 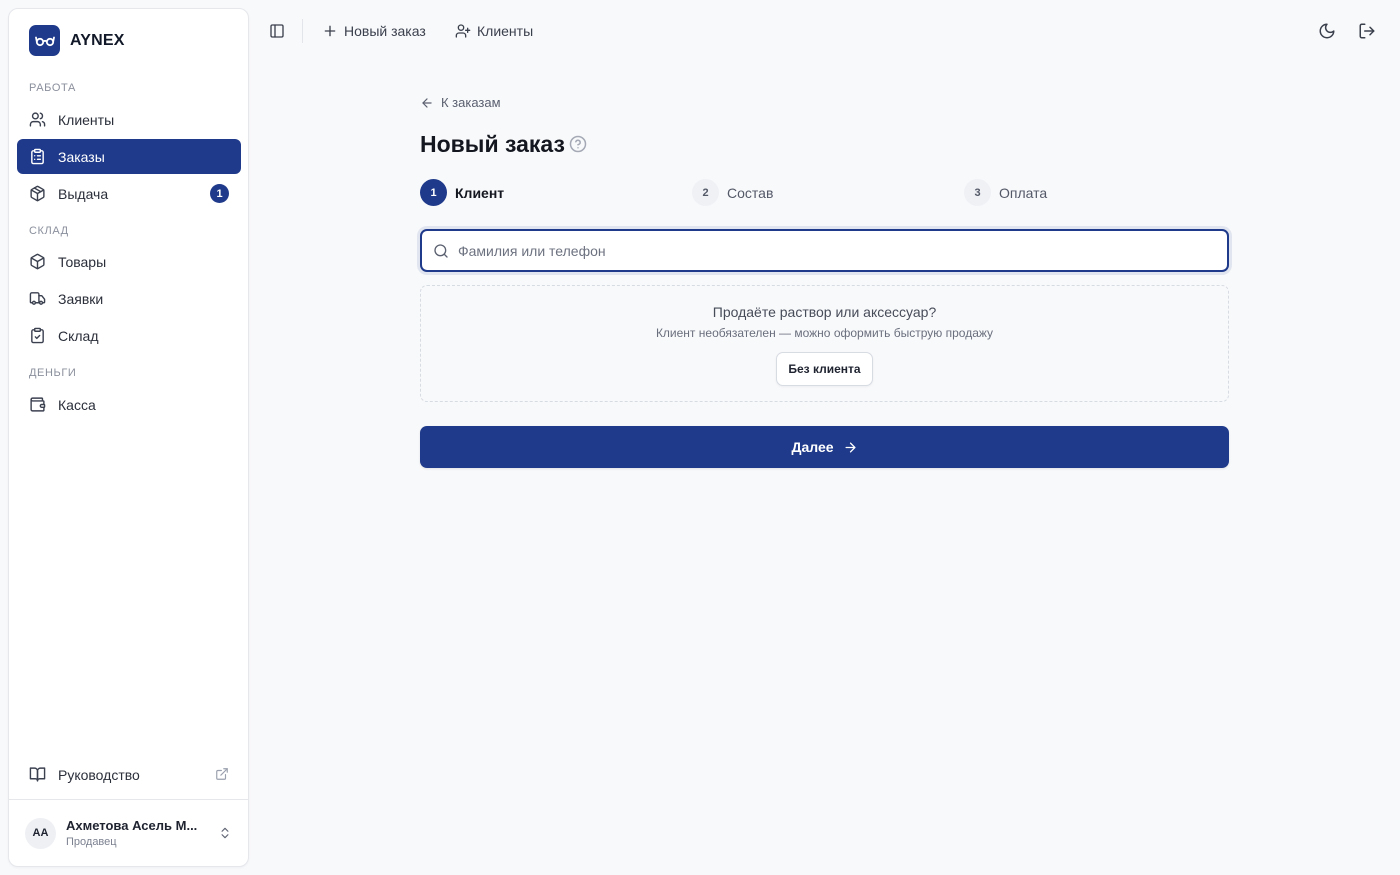 I want to click on step-number: 2, so click(x=705, y=192).